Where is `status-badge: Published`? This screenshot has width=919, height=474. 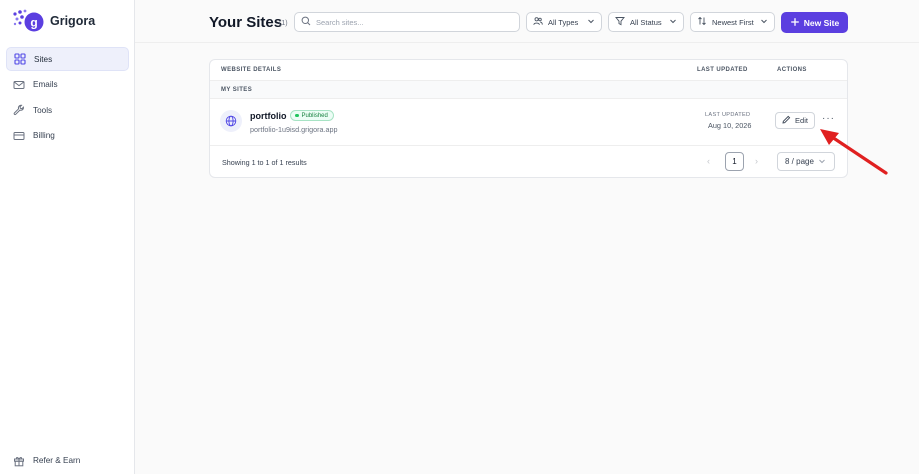 status-badge: Published is located at coordinates (312, 115).